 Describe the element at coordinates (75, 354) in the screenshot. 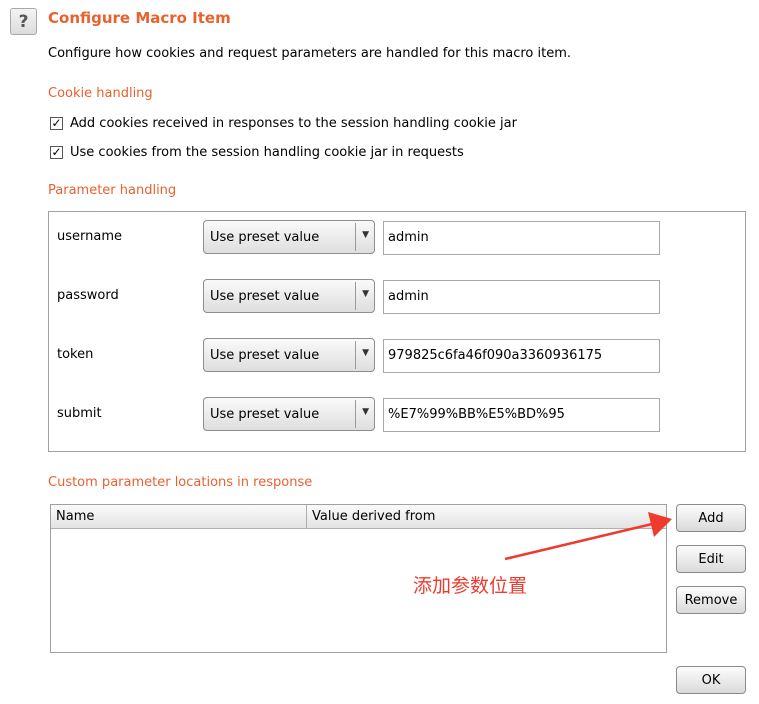

I see `parameter-name: token` at that location.